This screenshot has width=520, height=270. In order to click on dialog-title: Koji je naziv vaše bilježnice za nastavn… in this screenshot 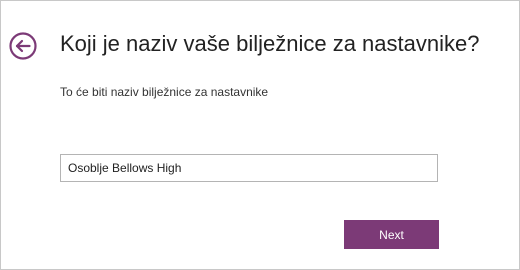, I will do `click(270, 43)`.